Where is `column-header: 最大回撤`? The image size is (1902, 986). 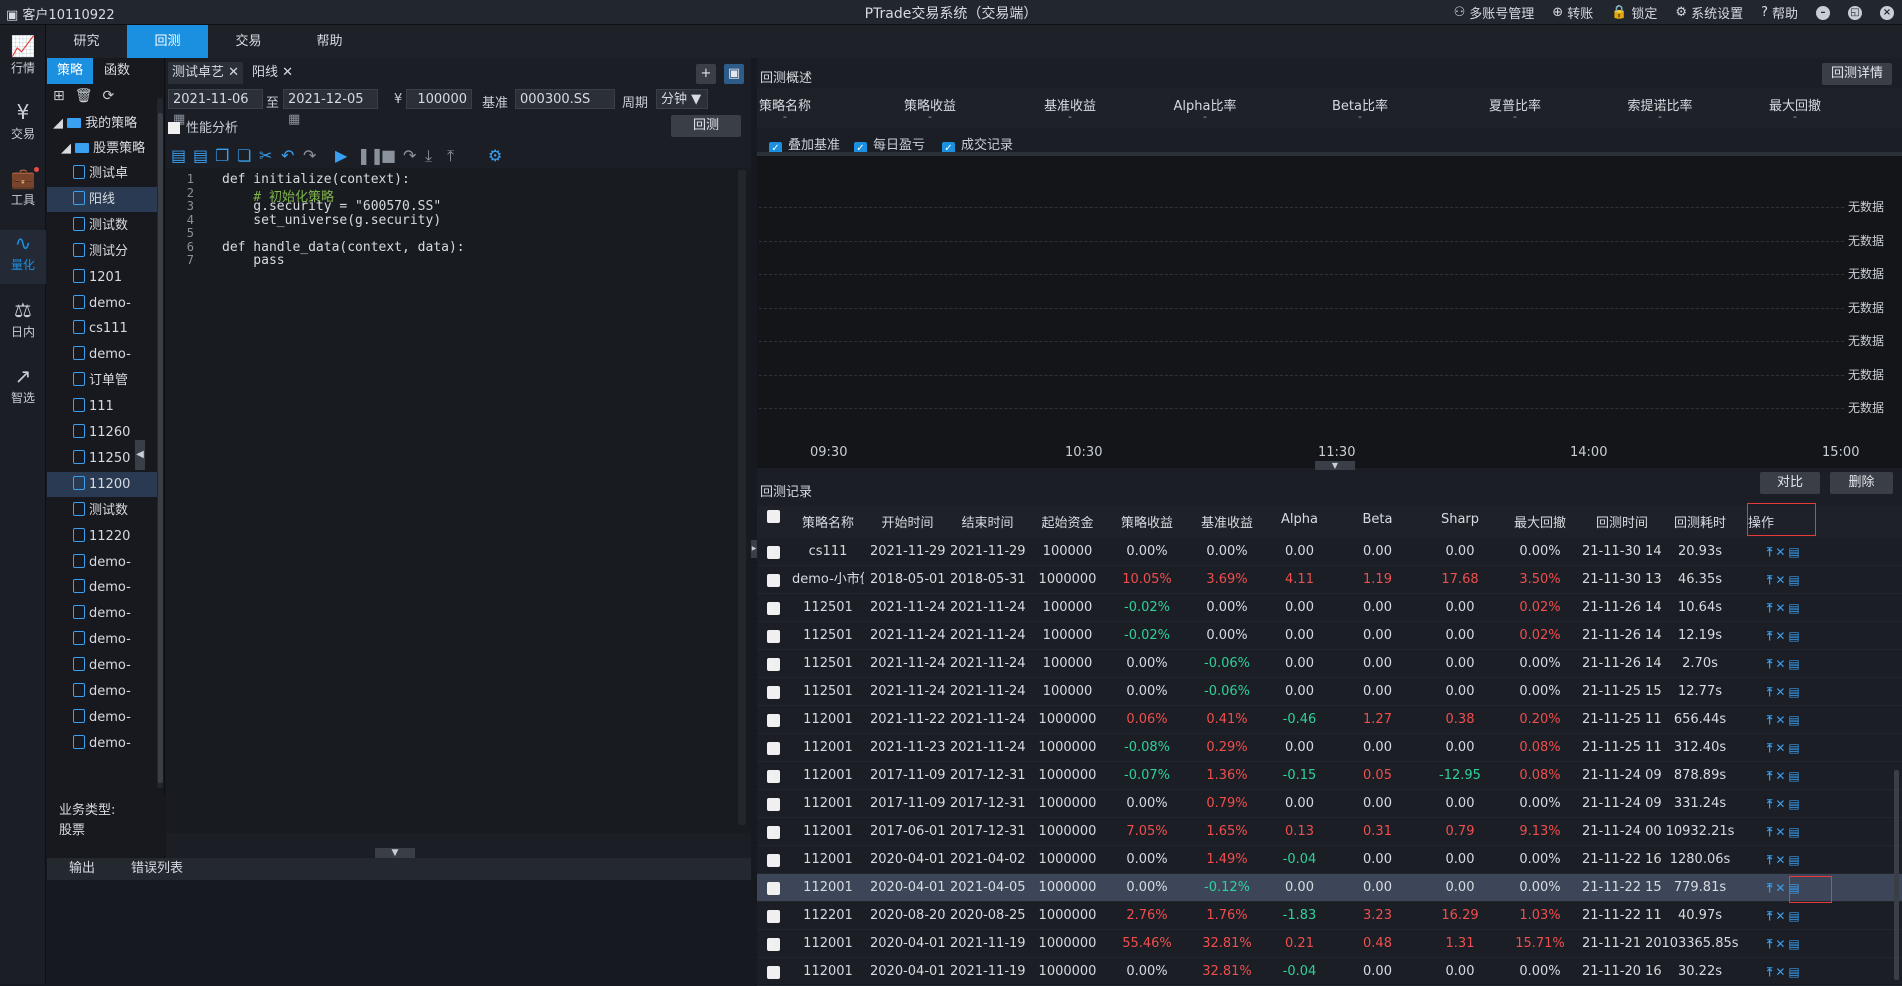 column-header: 最大回撤 is located at coordinates (1540, 521).